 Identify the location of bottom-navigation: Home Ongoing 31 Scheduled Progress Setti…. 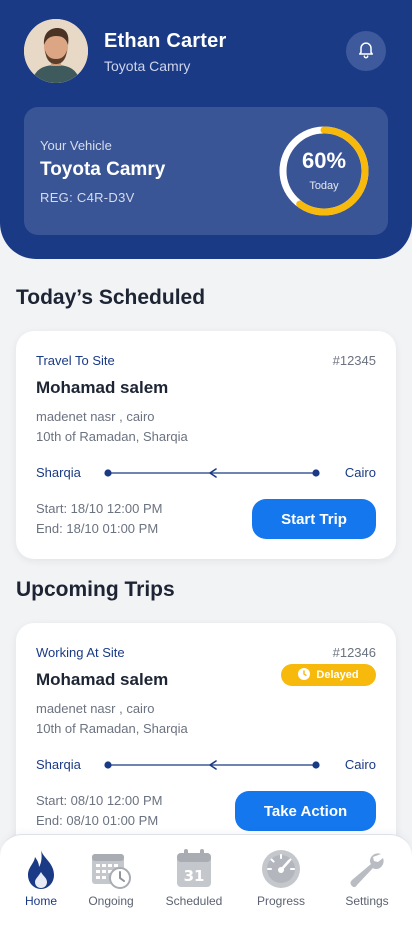
(206, 879).